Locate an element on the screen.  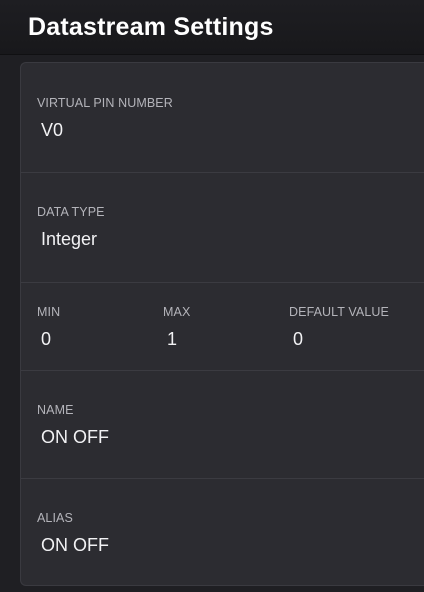
alias-value: ON OFF is located at coordinates (75, 545).